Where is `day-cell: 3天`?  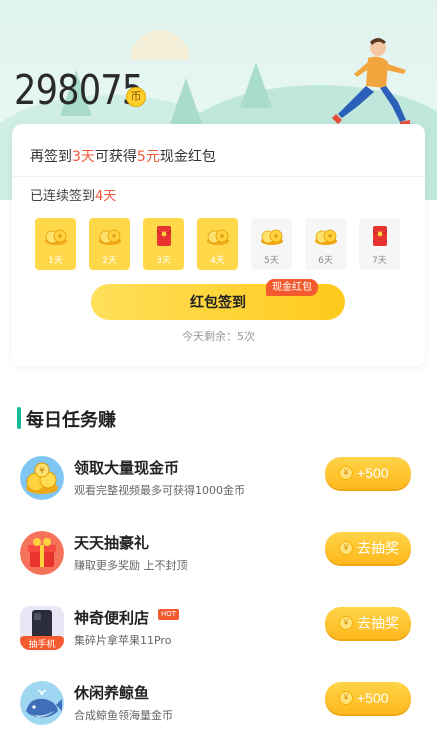 day-cell: 3天 is located at coordinates (163, 244).